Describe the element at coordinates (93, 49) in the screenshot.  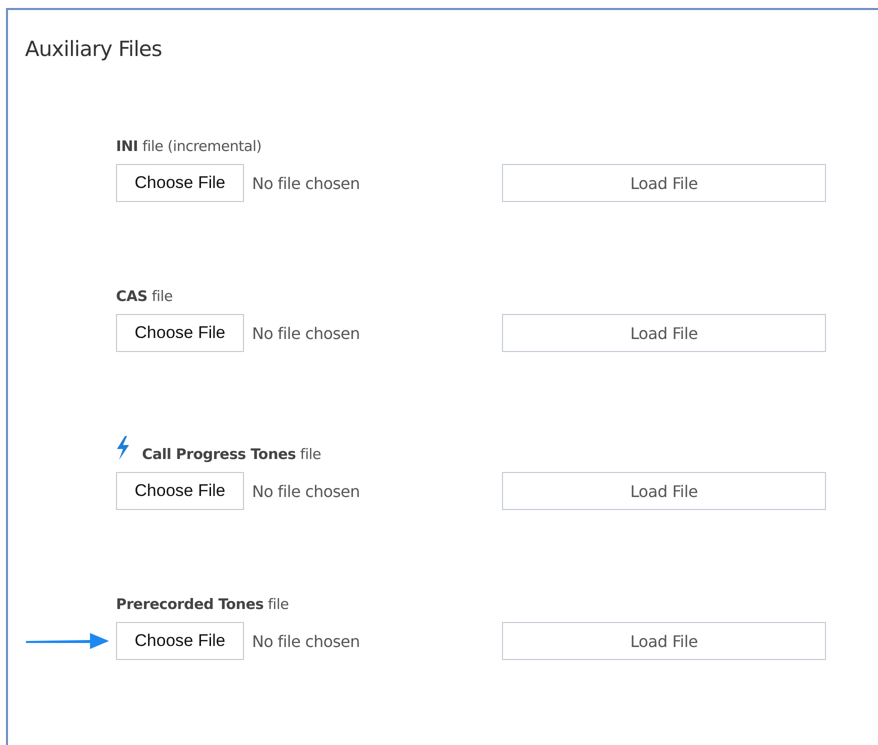
I see `panel-title: Auxiliary Files` at that location.